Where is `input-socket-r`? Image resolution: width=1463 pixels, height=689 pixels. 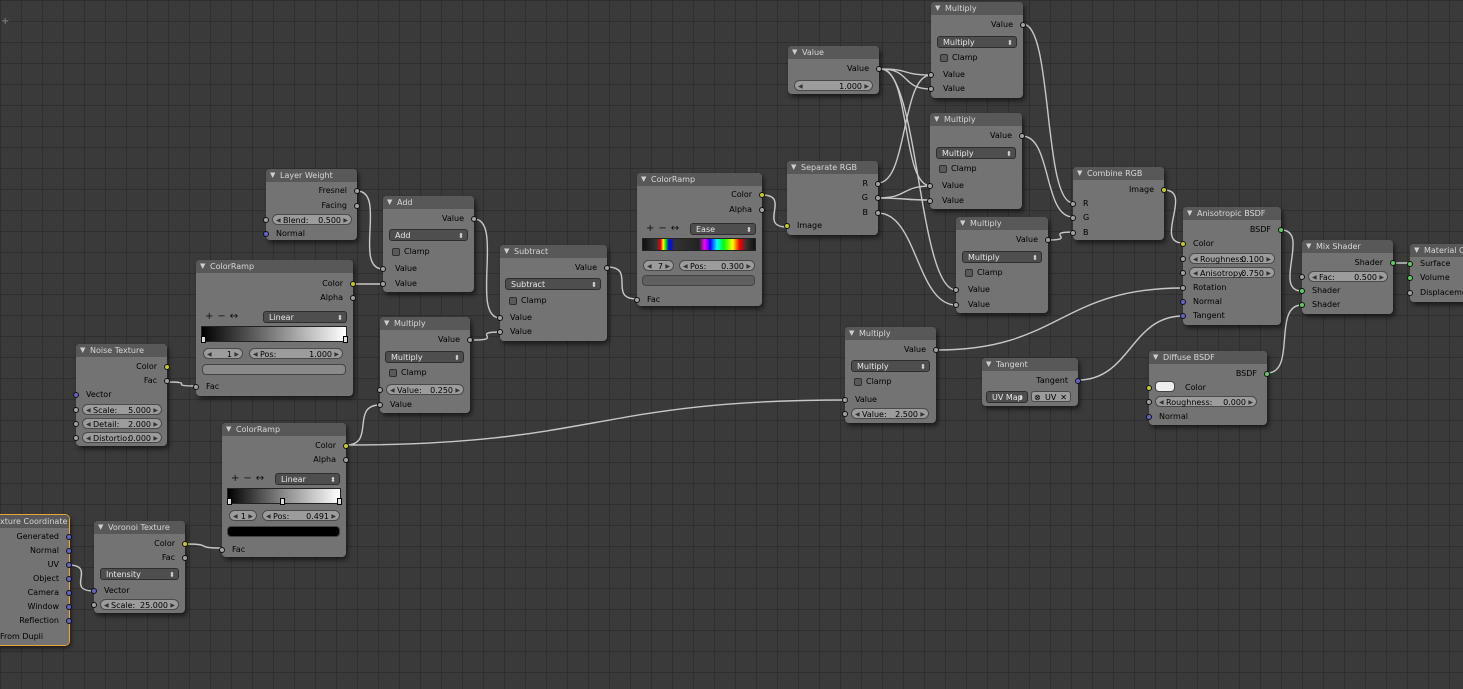
input-socket-r is located at coordinates (1073, 204).